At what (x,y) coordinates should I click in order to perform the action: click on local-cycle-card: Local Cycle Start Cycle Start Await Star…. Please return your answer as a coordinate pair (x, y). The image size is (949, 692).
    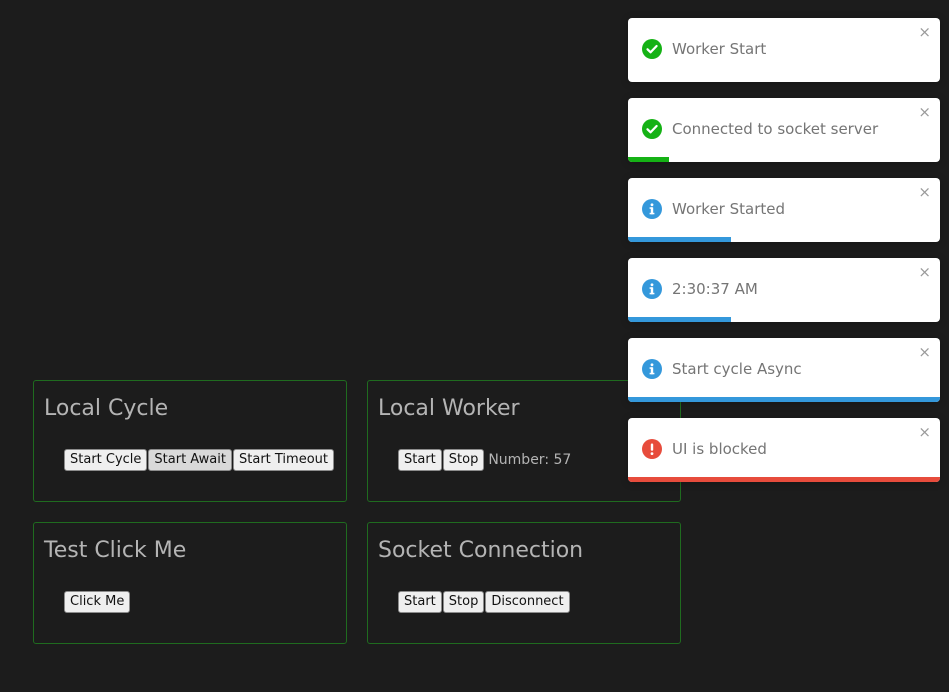
    Looking at the image, I should click on (190, 441).